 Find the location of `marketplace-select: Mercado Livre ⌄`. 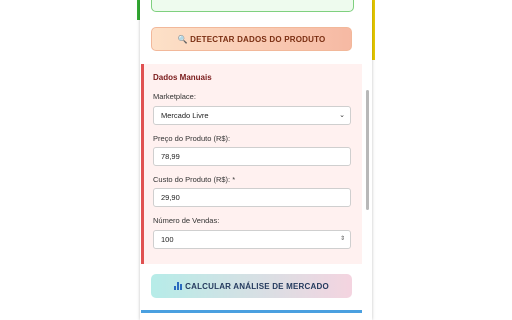

marketplace-select: Mercado Livre ⌄ is located at coordinates (252, 115).